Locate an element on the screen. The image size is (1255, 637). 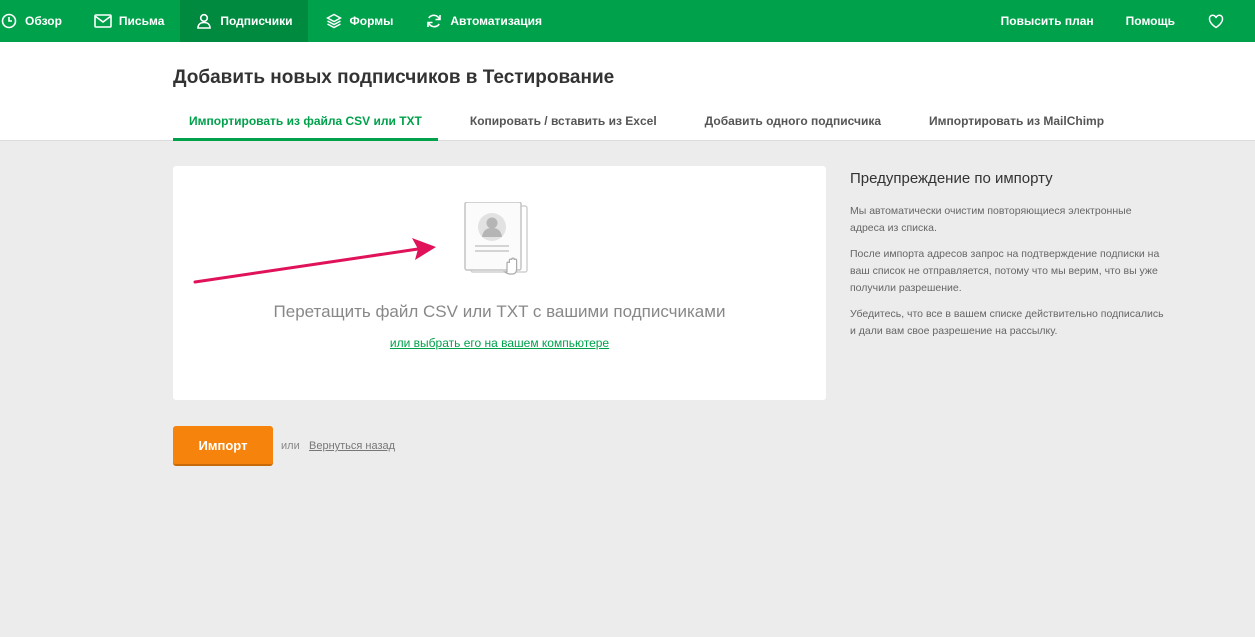
nav-item-automation: Автоматизация is located at coordinates (483, 21).